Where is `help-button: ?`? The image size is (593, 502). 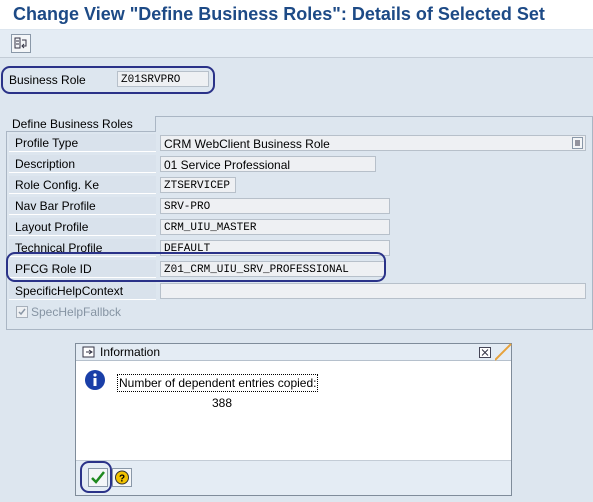
help-button: ? is located at coordinates (122, 477).